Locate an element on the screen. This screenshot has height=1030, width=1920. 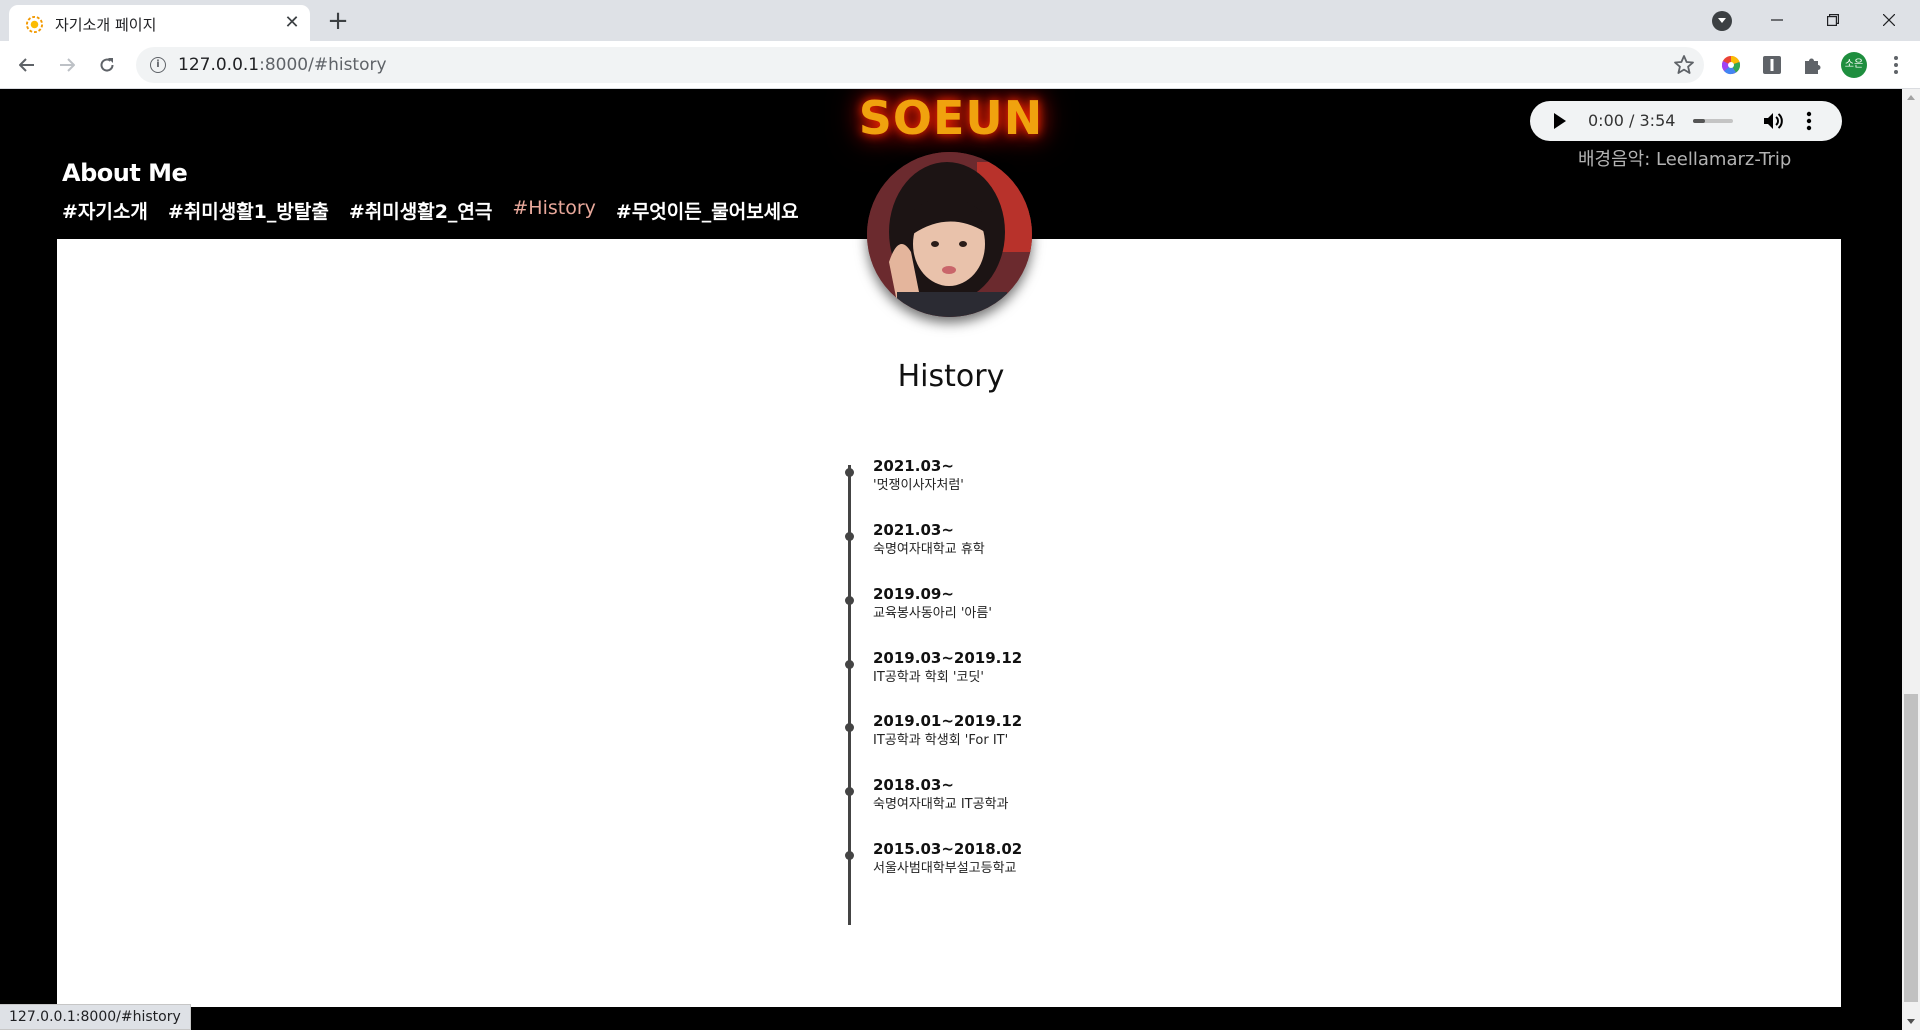
url-path: :8000/#history is located at coordinates (323, 65).